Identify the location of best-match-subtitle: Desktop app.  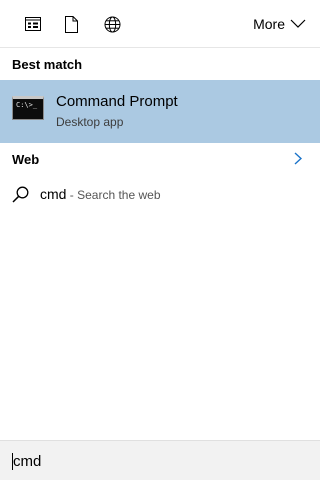
(90, 122).